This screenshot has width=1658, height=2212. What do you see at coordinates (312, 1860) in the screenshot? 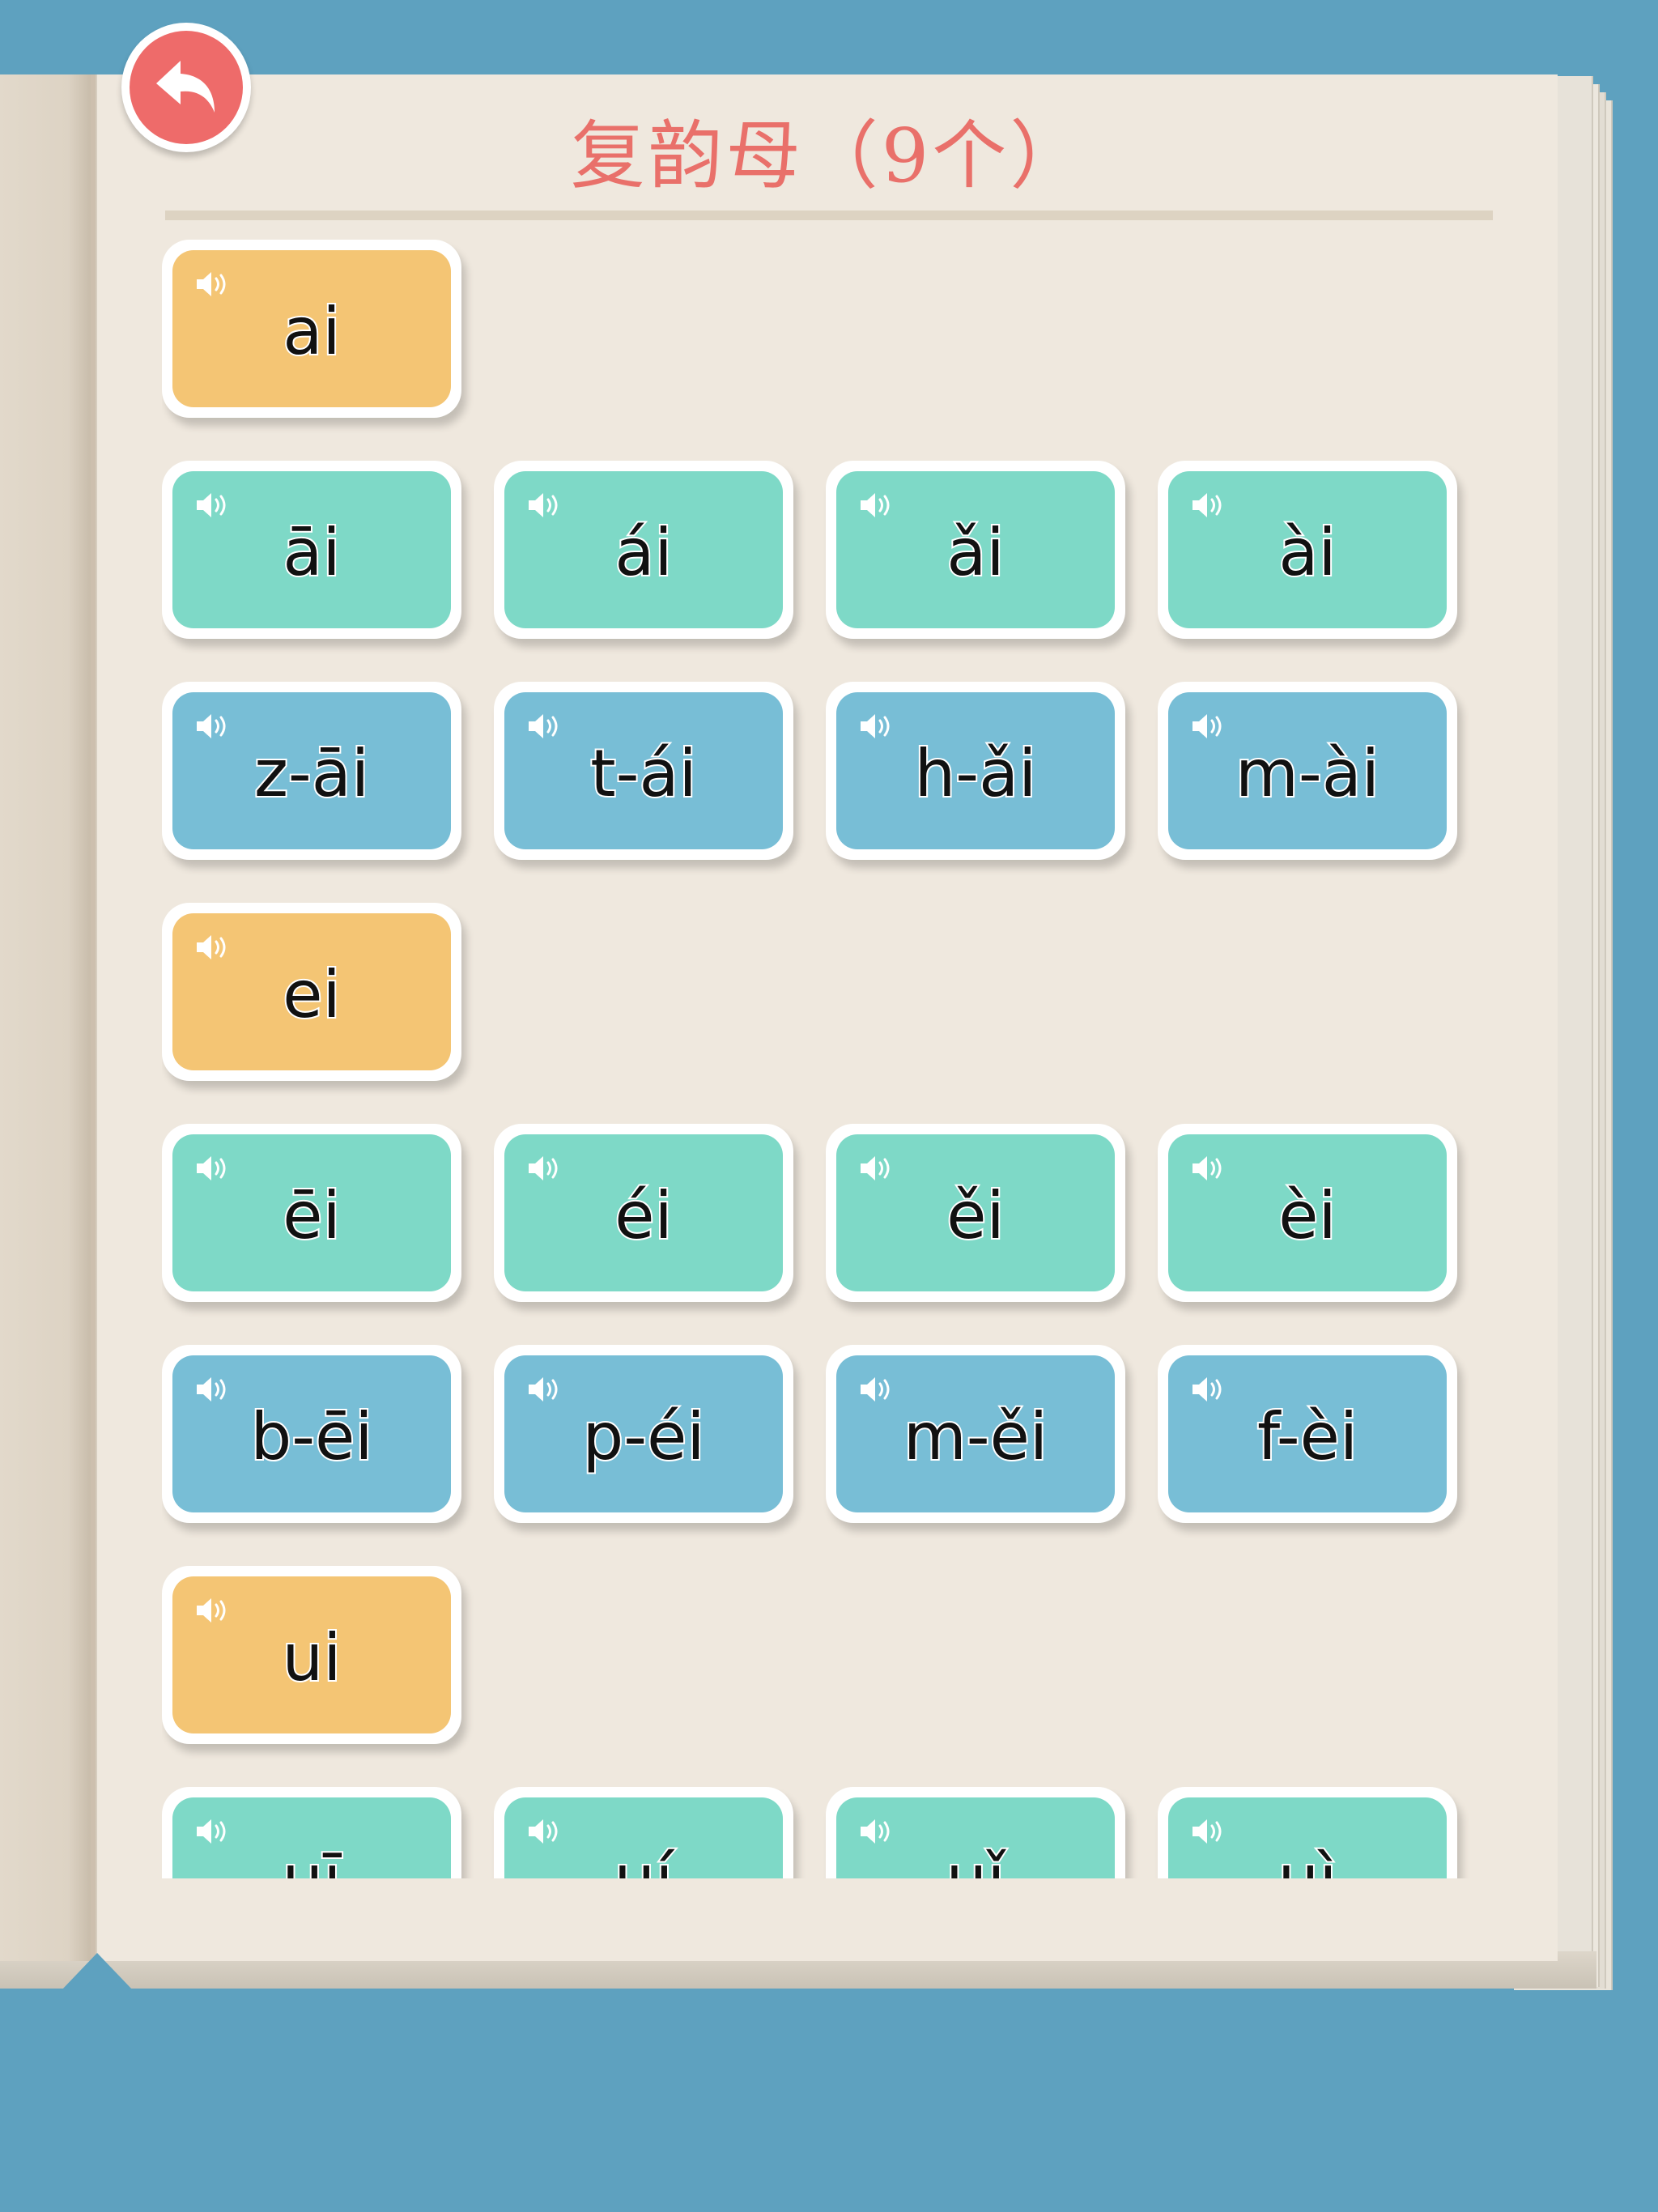
I see `pinyin-label: uī` at bounding box center [312, 1860].